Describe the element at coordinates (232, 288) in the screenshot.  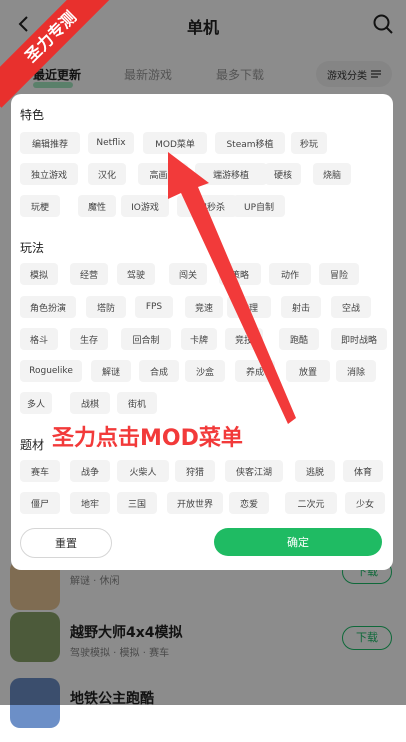
I see `annotation-arrow` at that location.